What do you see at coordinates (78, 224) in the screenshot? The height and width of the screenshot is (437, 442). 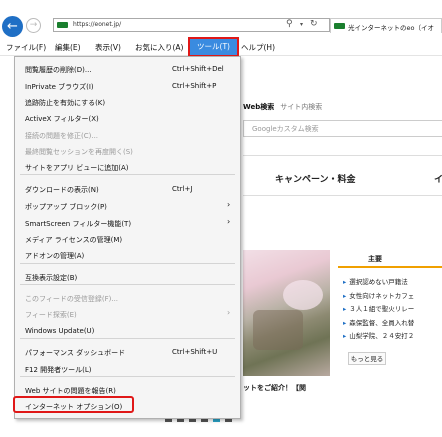 I see `menu-item-label: SmartScreen フィルター機能(T)` at bounding box center [78, 224].